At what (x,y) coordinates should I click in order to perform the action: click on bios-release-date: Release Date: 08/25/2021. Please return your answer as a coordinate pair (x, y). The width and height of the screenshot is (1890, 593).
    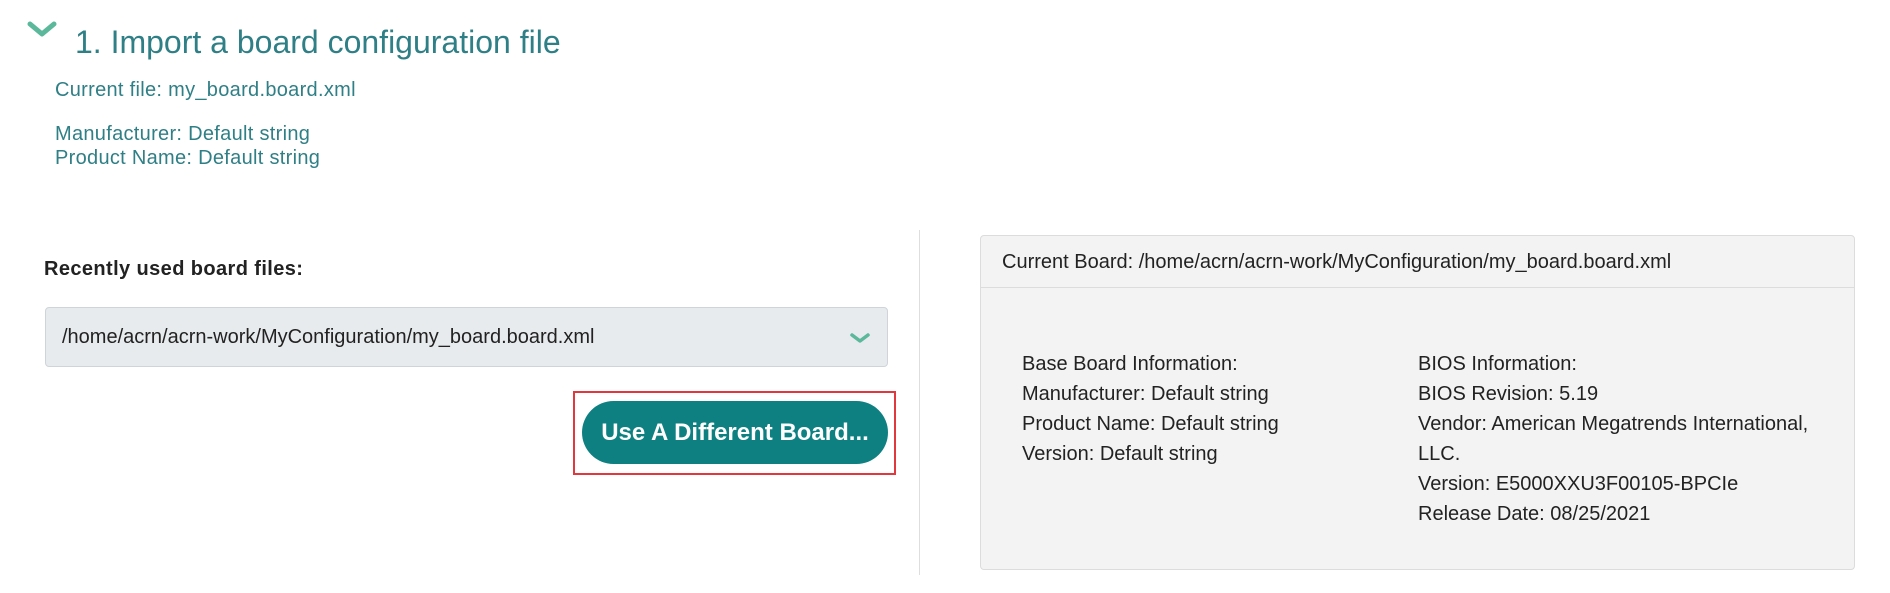
    Looking at the image, I should click on (1534, 514).